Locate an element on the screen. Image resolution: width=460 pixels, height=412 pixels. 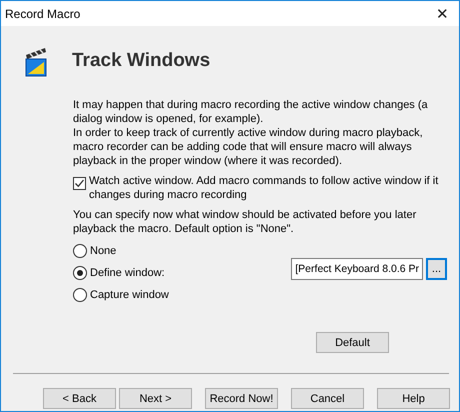
default-button: Default is located at coordinates (352, 342).